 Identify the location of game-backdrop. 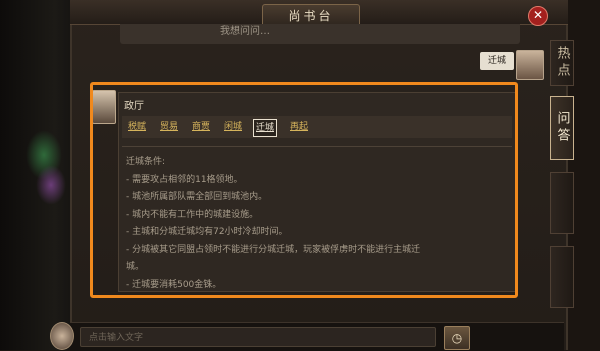
(39, 175).